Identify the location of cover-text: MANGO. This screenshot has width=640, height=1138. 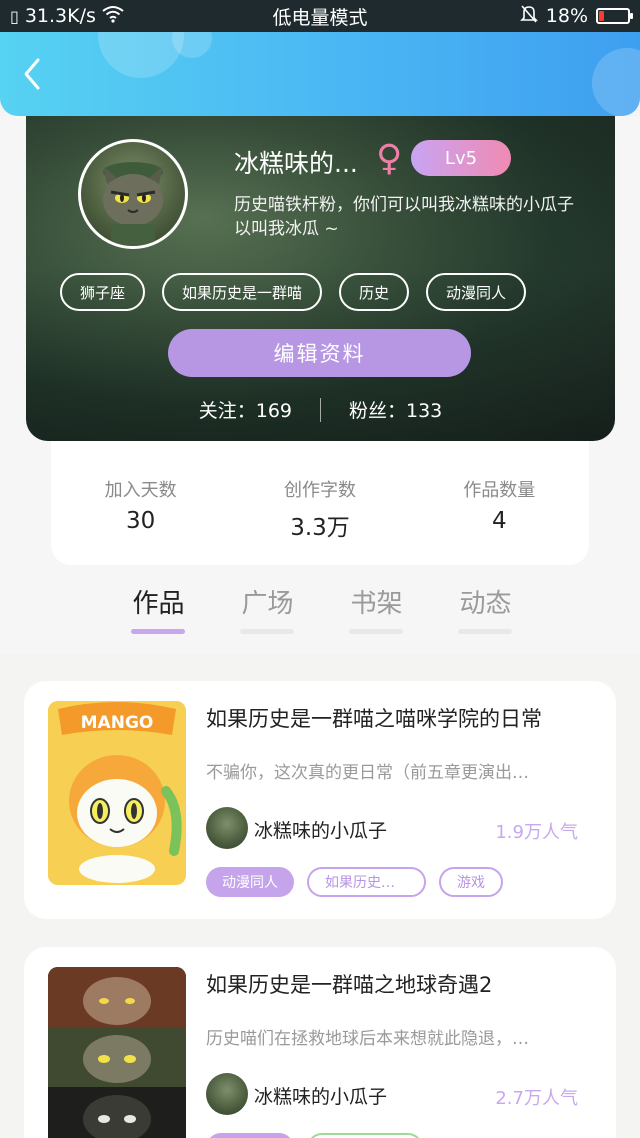
(117, 723).